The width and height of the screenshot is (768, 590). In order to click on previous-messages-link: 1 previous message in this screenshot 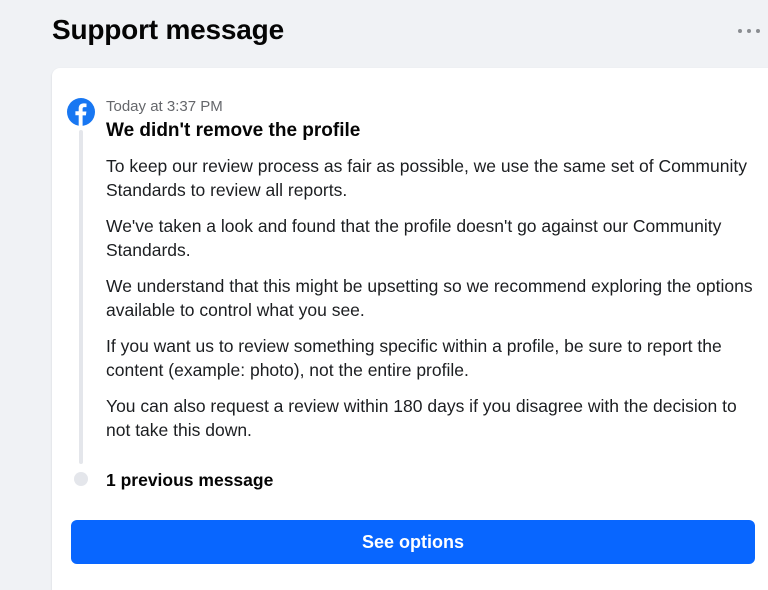, I will do `click(189, 480)`.